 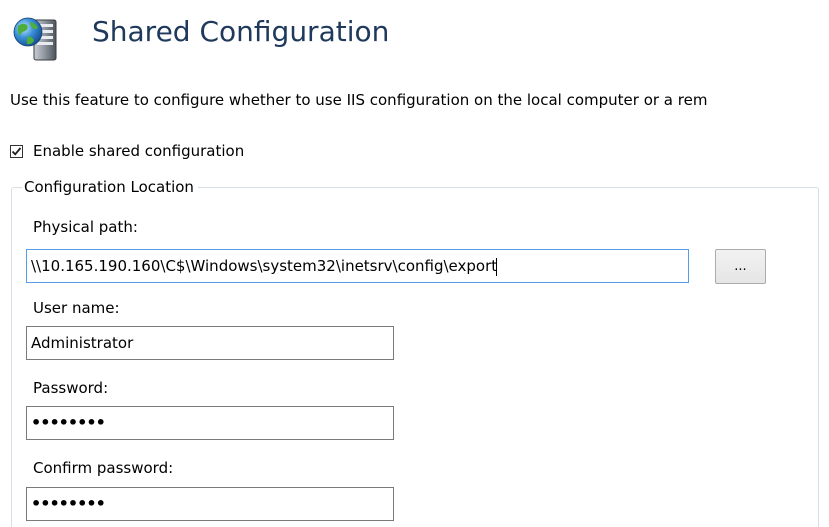 What do you see at coordinates (210, 504) in the screenshot?
I see `confirm-password-input: ••••••••` at bounding box center [210, 504].